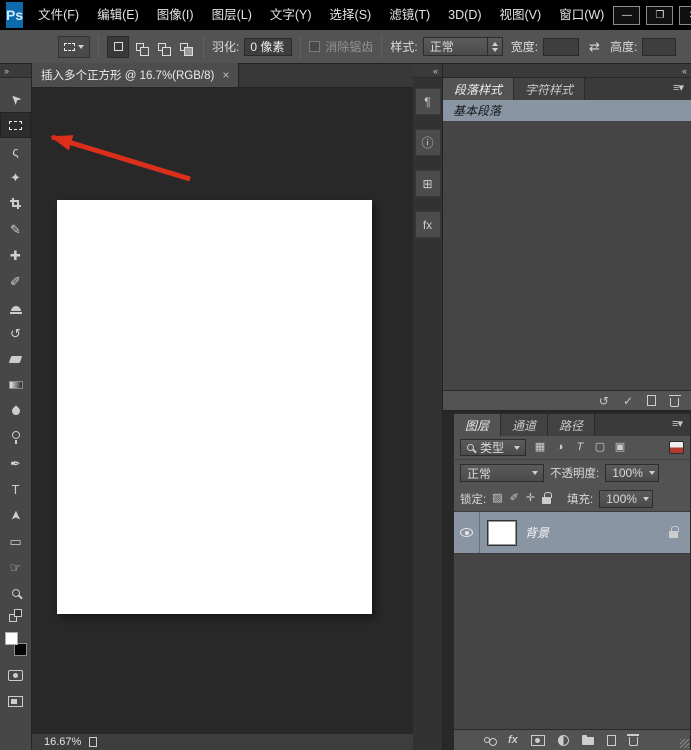 This screenshot has height=750, width=691. I want to click on menubar-item: 视图(V), so click(521, 15).